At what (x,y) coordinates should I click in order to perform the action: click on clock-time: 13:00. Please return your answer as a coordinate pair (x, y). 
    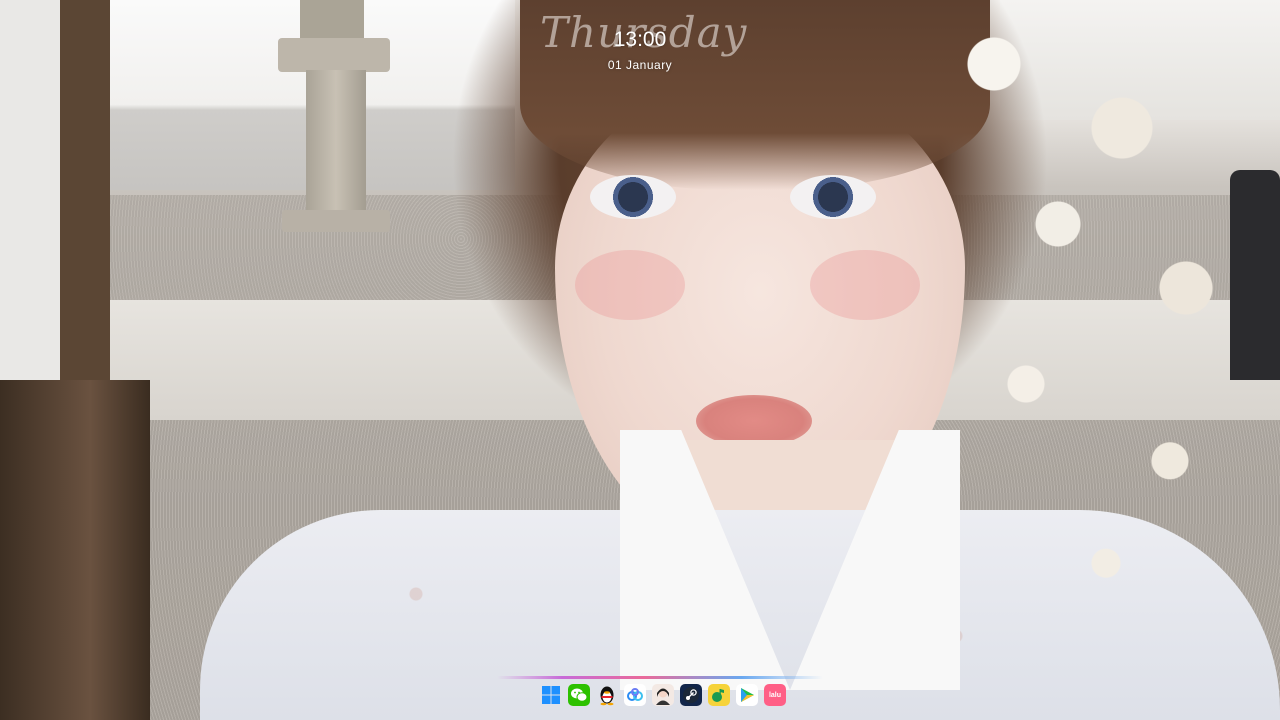
    Looking at the image, I should click on (640, 39).